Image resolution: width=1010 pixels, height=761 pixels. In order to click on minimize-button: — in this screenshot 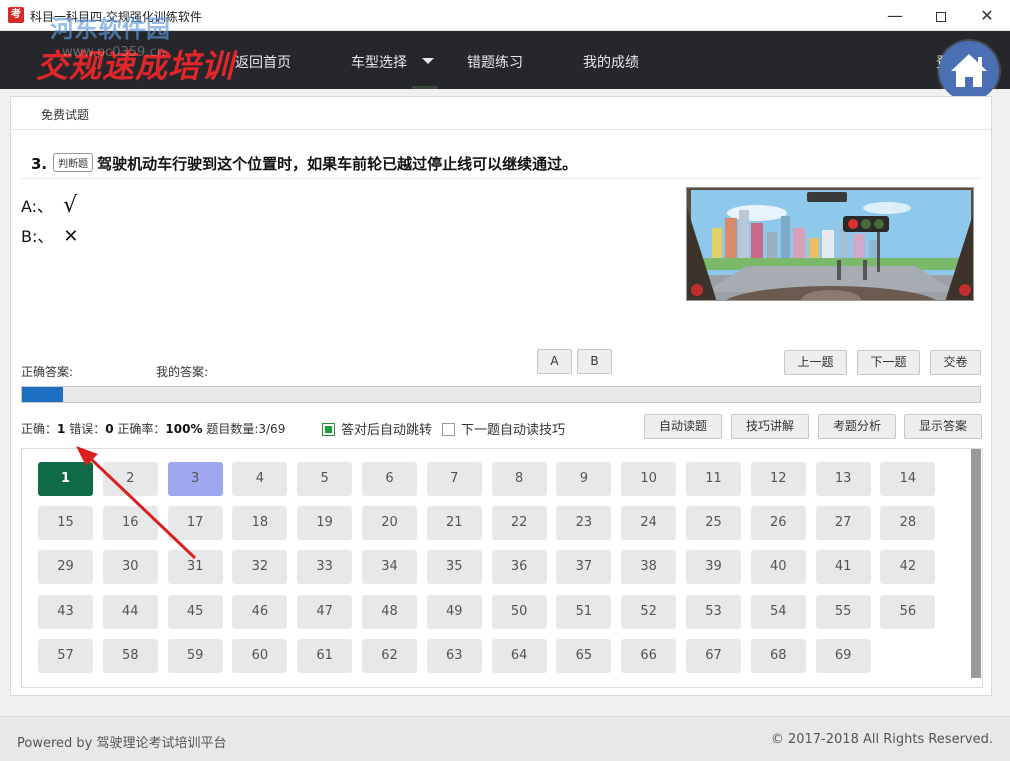, I will do `click(895, 15)`.